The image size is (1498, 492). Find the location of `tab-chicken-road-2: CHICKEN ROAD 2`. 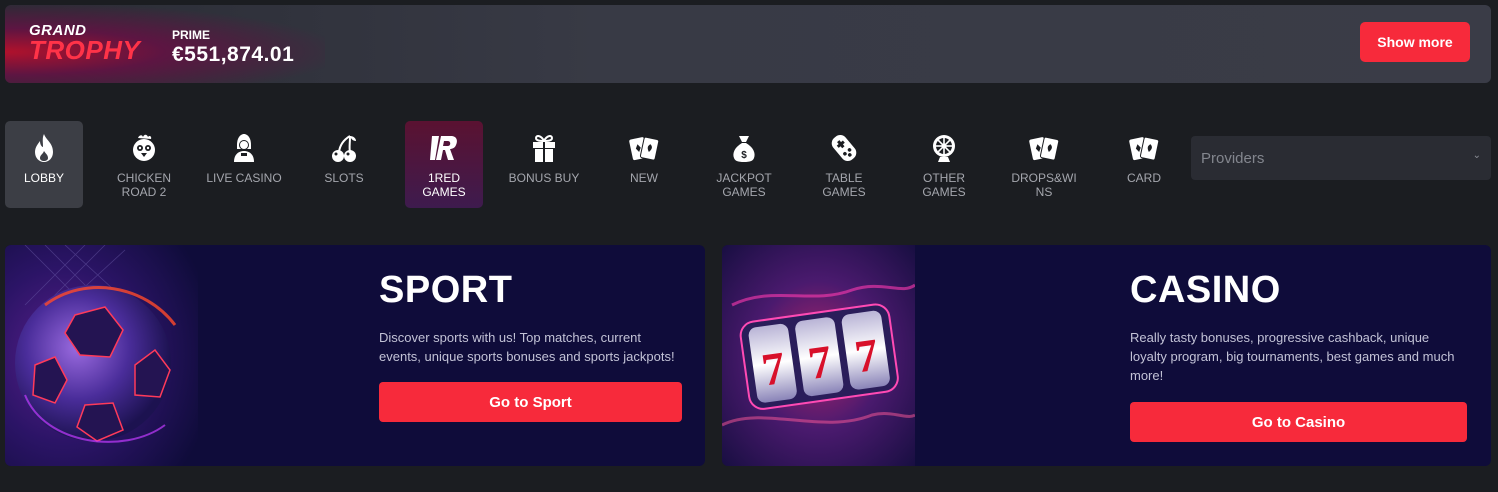

tab-chicken-road-2: CHICKEN ROAD 2 is located at coordinates (144, 164).